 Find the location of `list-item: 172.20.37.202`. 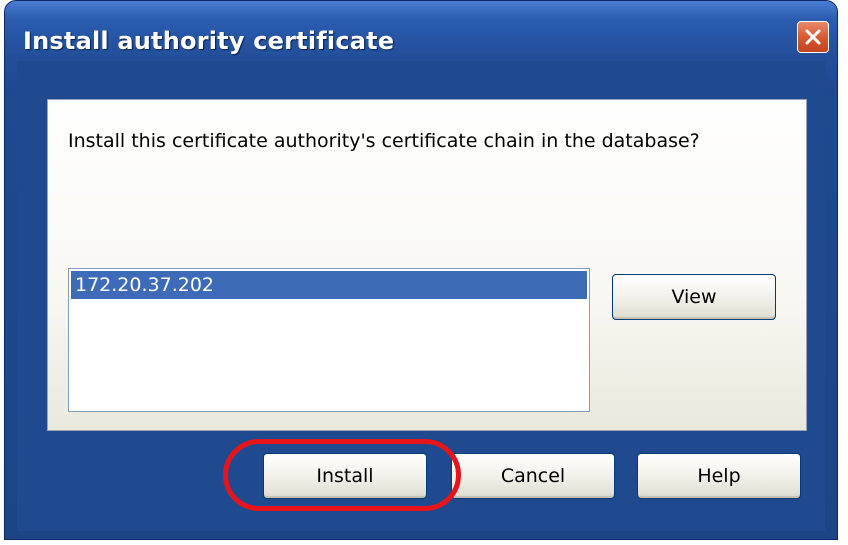

list-item: 172.20.37.202 is located at coordinates (329, 285).